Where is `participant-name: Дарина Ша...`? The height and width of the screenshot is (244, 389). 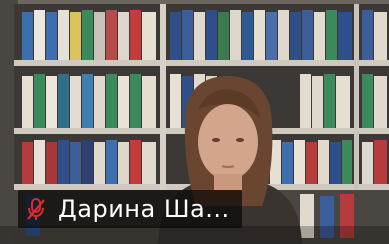
participant-name: Дарина Ша... is located at coordinates (144, 209).